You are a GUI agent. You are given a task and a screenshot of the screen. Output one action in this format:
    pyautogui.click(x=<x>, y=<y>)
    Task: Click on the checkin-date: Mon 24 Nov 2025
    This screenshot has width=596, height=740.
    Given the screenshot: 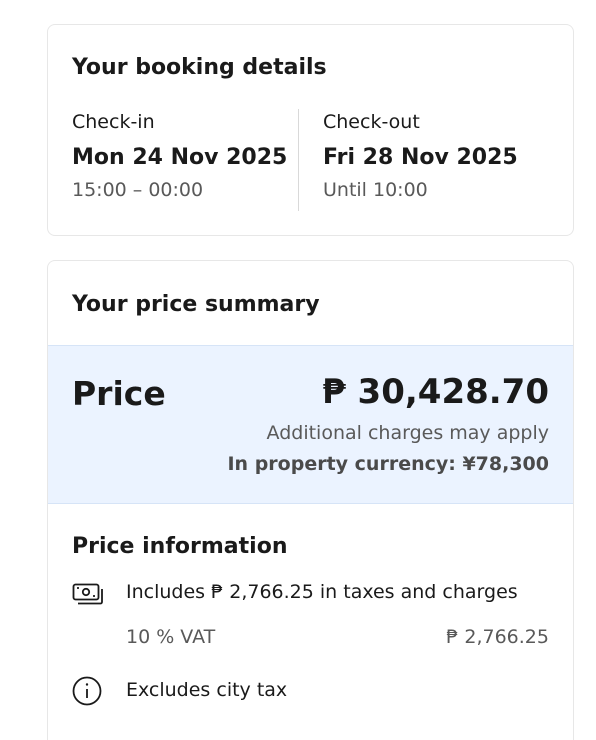 What is the action you would take?
    pyautogui.click(x=180, y=157)
    